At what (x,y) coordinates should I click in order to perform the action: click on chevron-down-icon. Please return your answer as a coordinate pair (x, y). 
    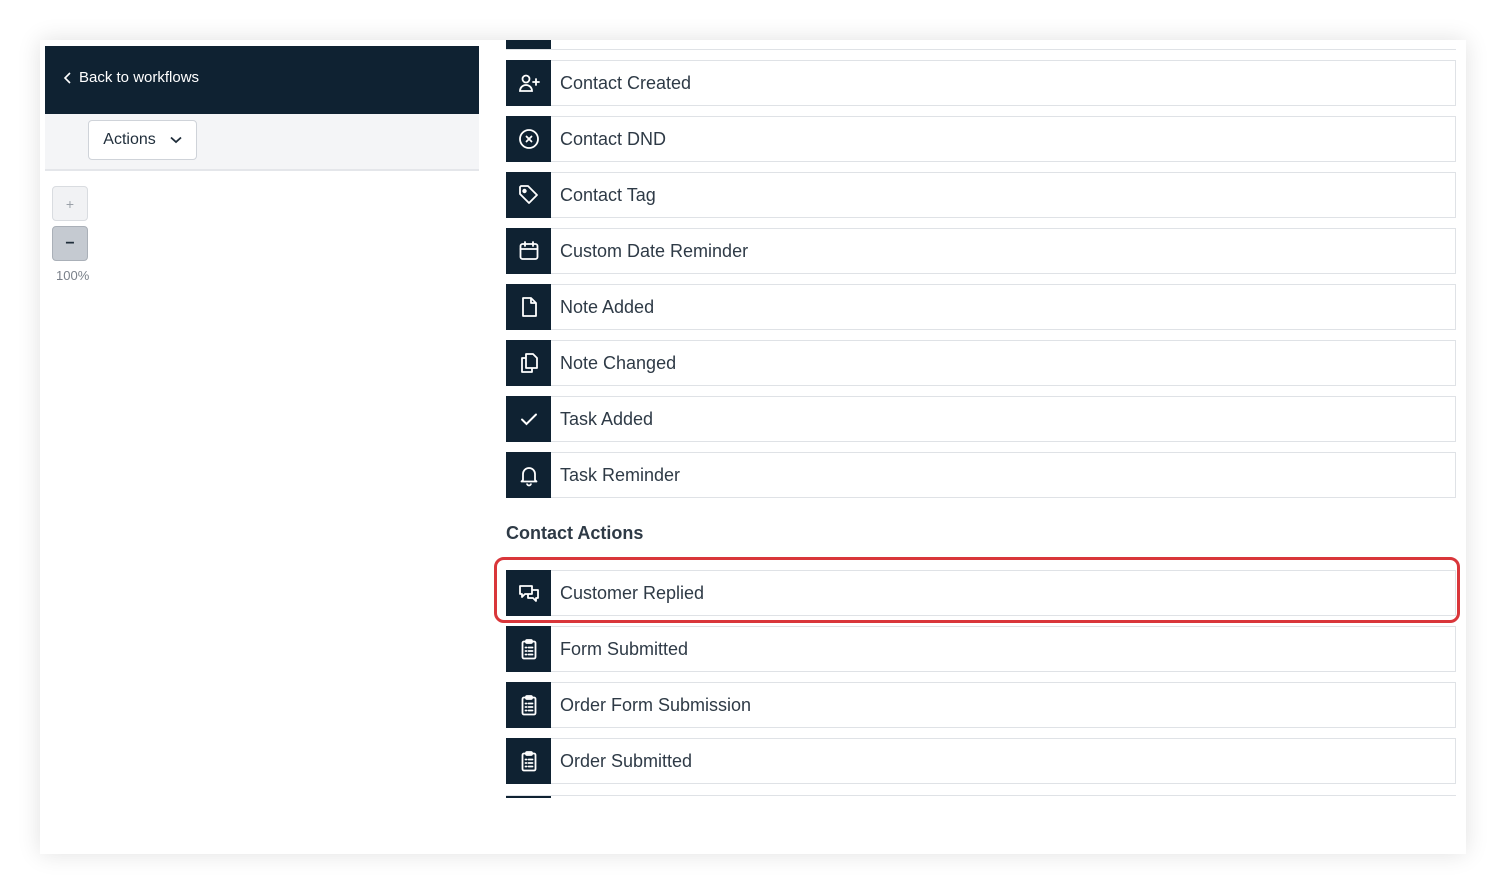
    Looking at the image, I should click on (176, 140).